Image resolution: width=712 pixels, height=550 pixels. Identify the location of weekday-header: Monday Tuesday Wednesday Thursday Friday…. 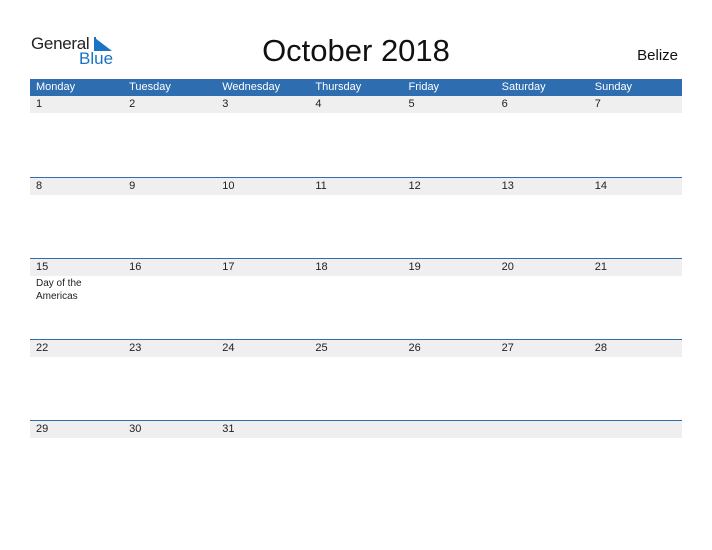
(356, 87).